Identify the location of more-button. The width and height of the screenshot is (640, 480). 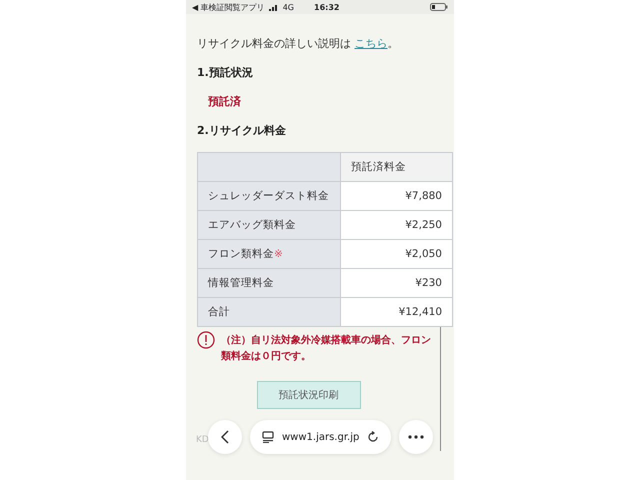
(416, 437).